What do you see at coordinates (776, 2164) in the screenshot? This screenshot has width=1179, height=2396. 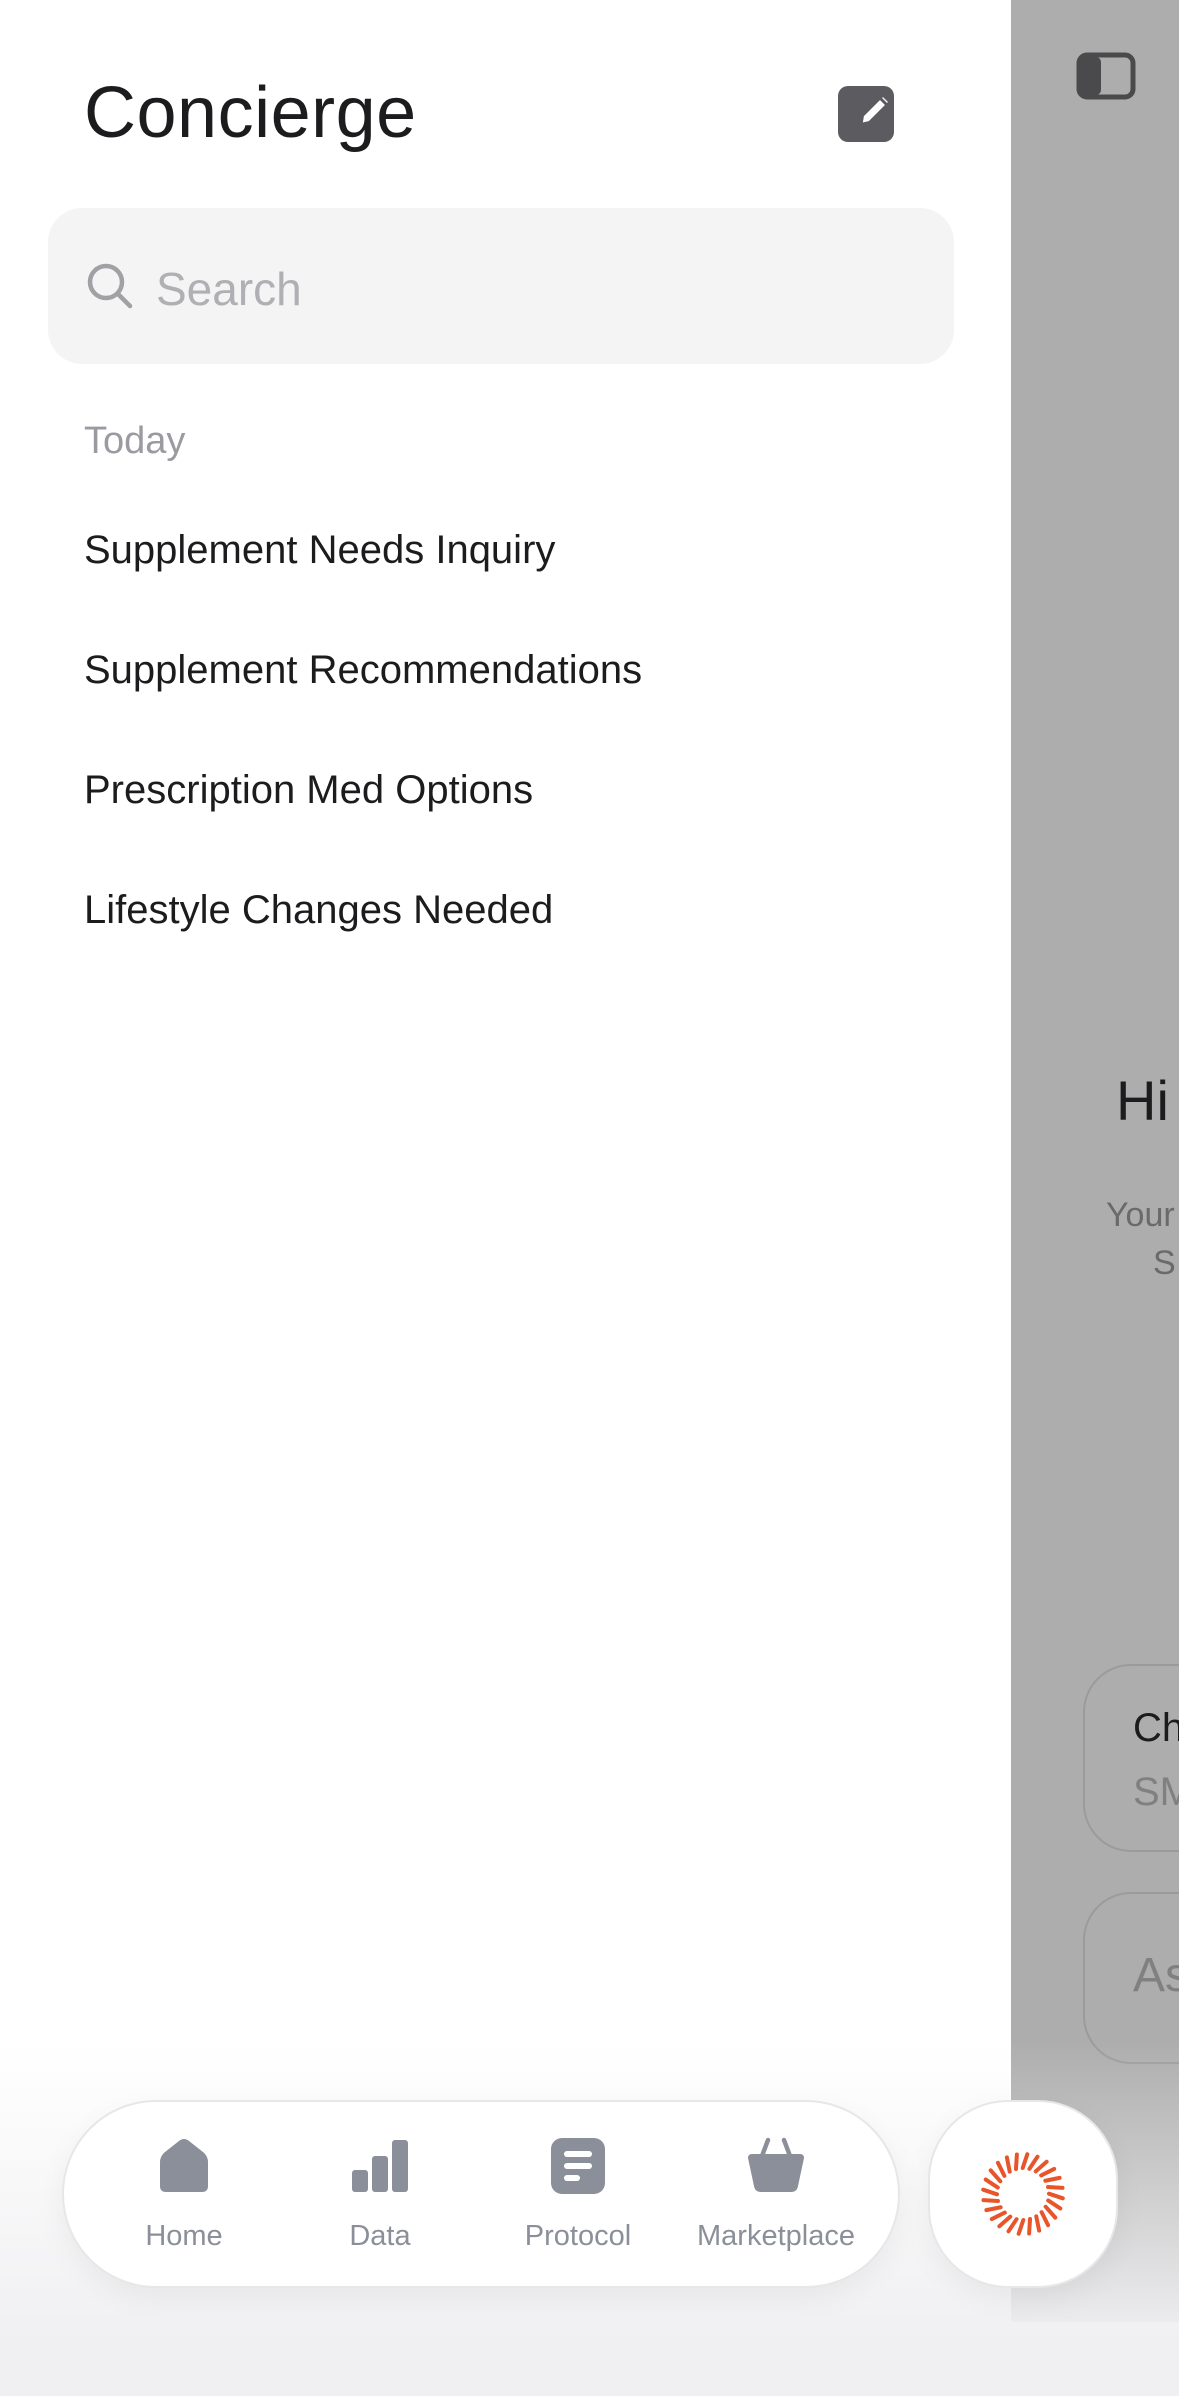 I see `basket-icon` at bounding box center [776, 2164].